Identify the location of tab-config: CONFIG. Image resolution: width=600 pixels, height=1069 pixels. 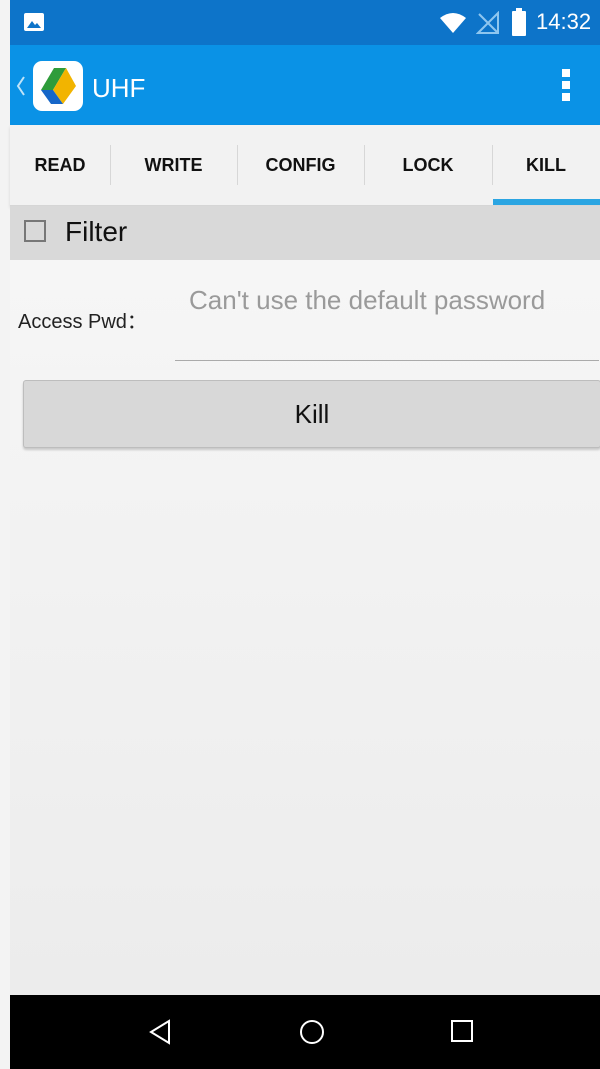
(300, 165).